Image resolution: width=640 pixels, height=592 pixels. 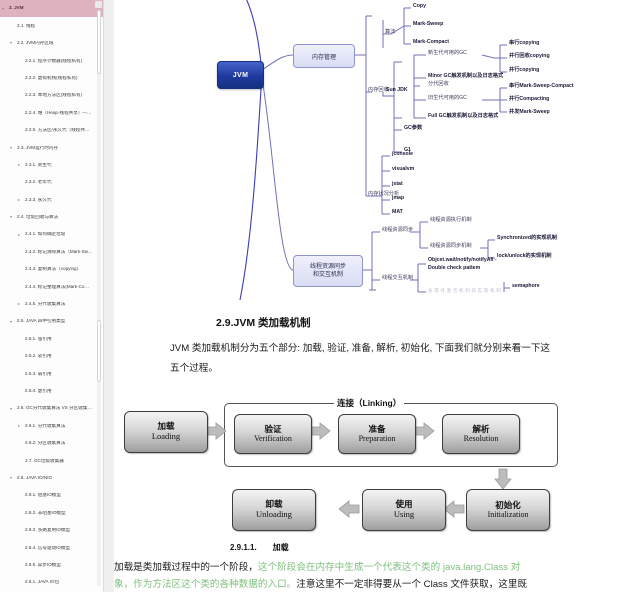 What do you see at coordinates (51, 269) in the screenshot?
I see `outline-item: 2.4.3. 复制算法（copying）` at bounding box center [51, 269].